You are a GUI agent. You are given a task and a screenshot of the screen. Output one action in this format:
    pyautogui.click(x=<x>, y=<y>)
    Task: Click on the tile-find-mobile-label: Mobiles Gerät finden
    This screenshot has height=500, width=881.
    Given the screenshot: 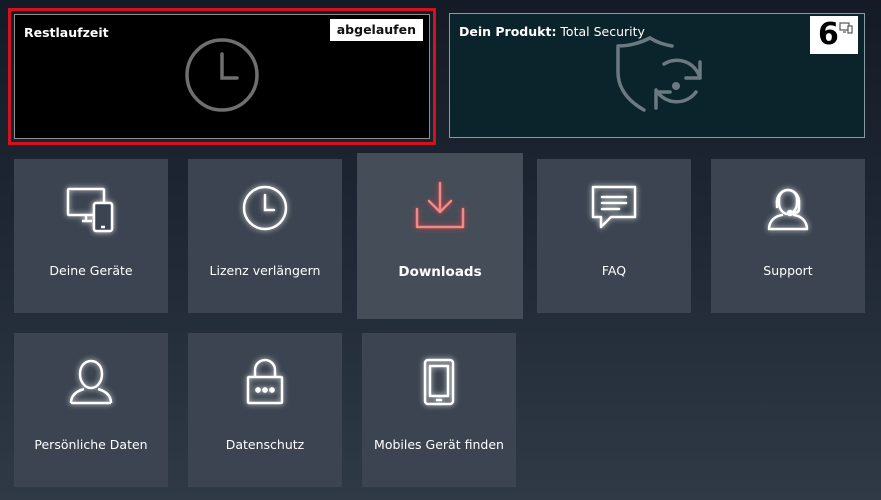 What is the action you would take?
    pyautogui.click(x=439, y=444)
    